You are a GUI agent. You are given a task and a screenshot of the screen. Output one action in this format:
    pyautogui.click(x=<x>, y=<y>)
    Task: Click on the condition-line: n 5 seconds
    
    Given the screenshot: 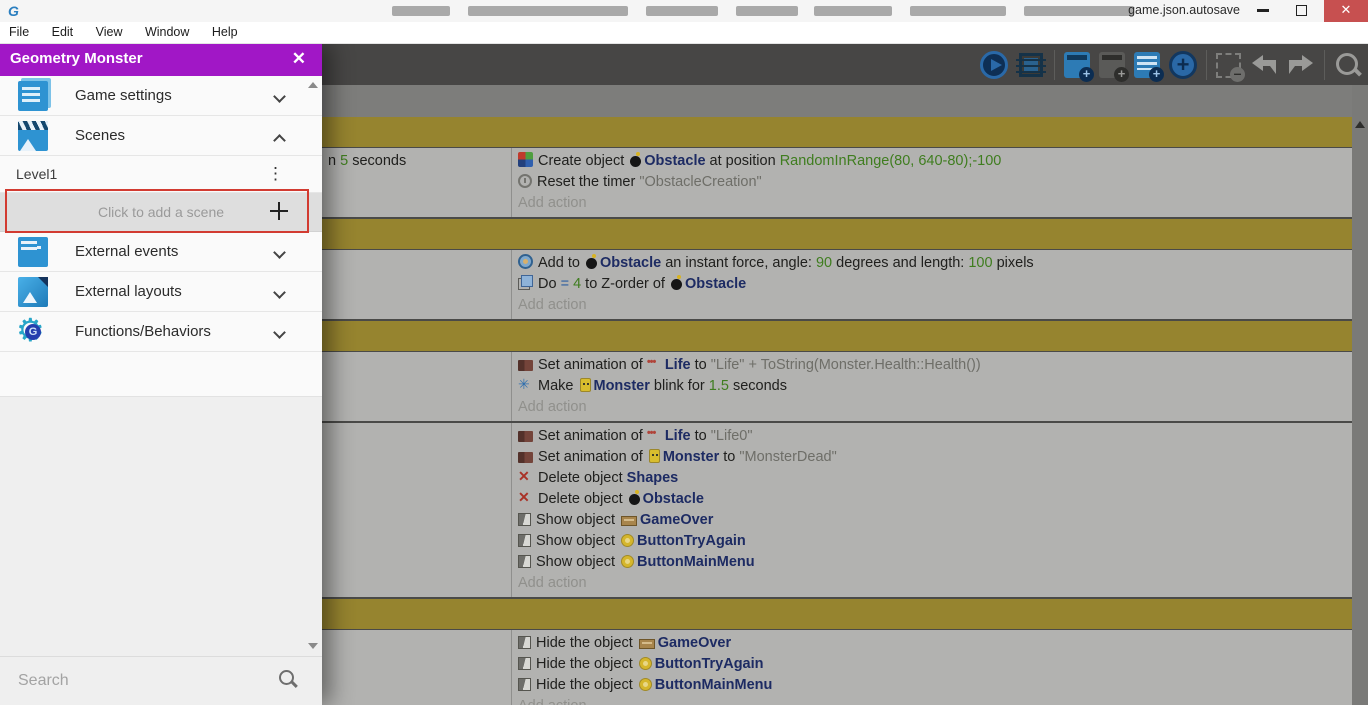 What is the action you would take?
    pyautogui.click(x=419, y=161)
    